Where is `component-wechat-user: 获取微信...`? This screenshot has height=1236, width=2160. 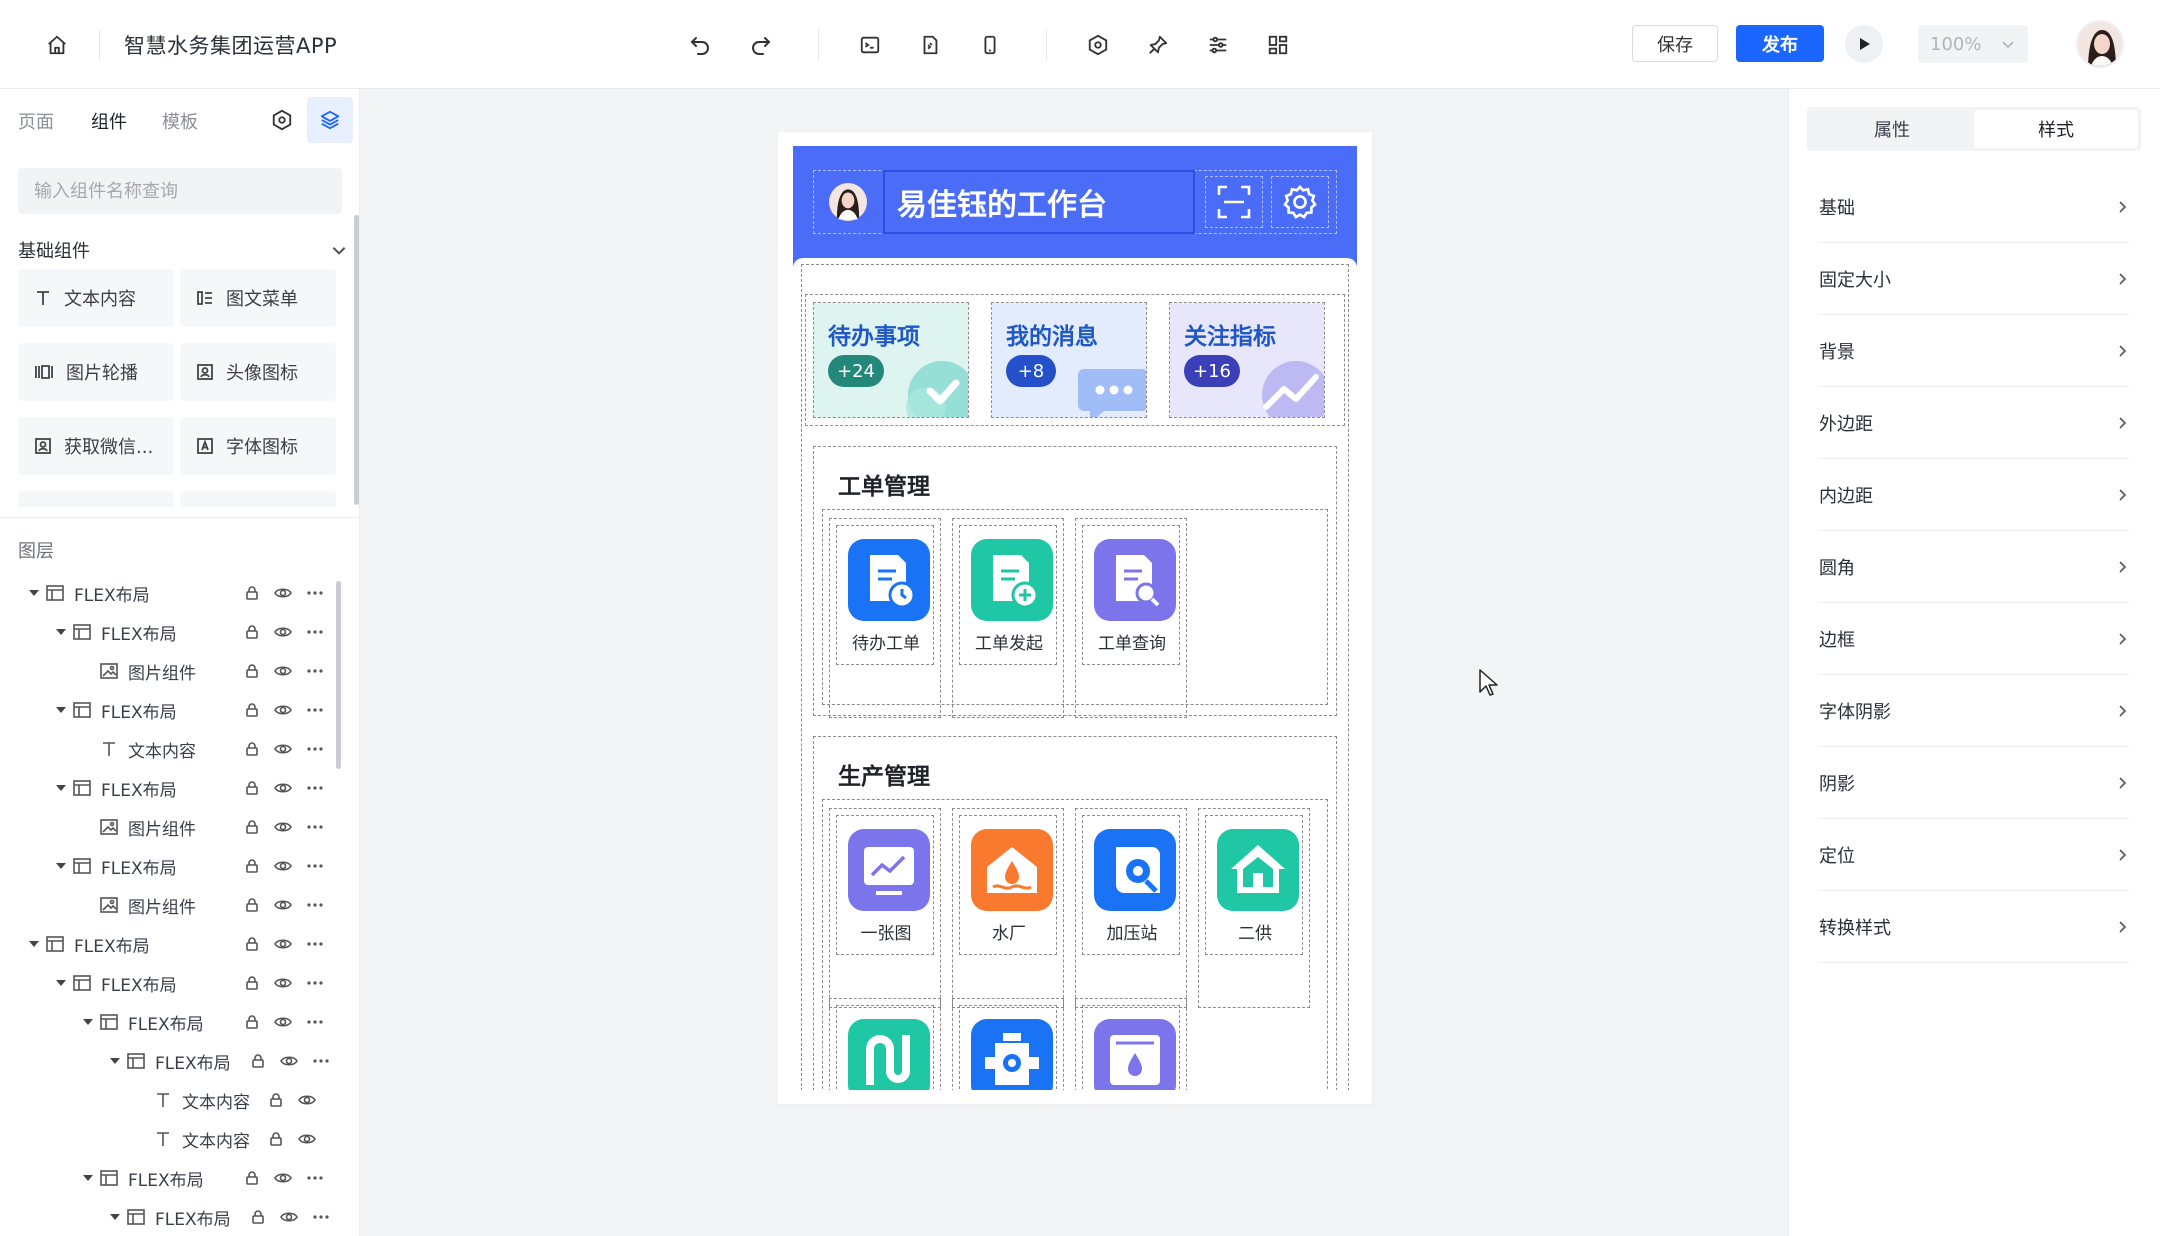 component-wechat-user: 获取微信... is located at coordinates (96, 446).